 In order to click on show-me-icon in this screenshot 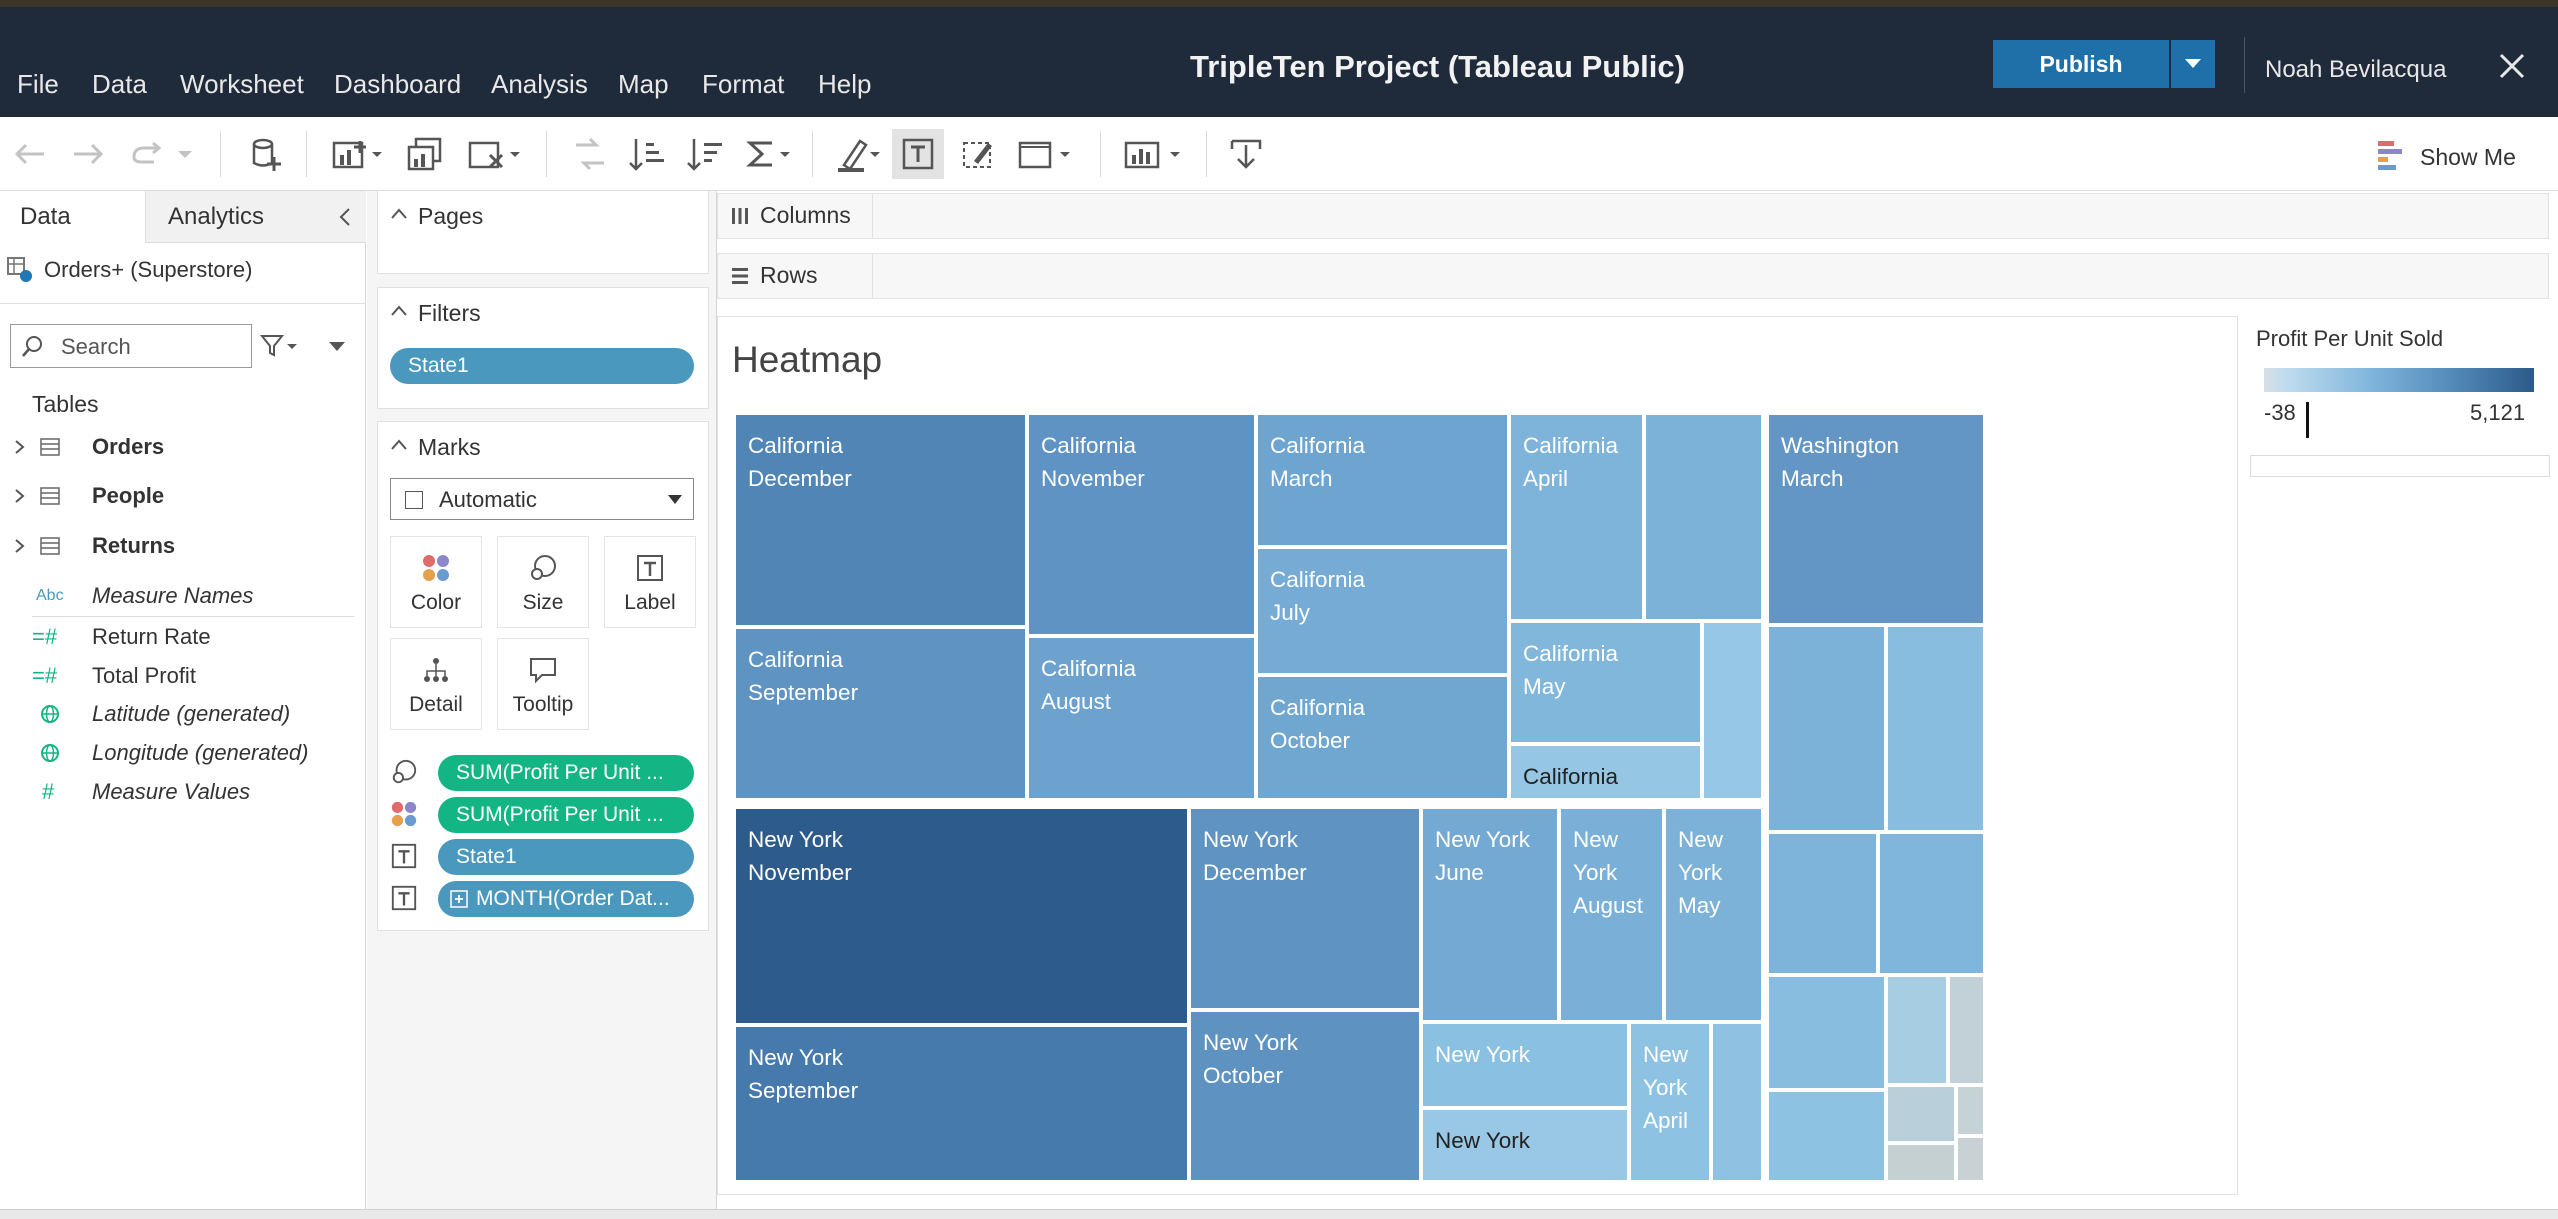, I will do `click(2392, 154)`.